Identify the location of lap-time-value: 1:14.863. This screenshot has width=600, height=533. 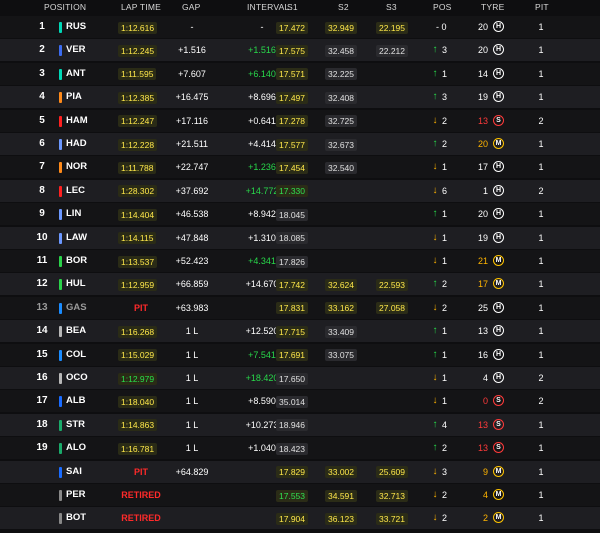
(138, 425).